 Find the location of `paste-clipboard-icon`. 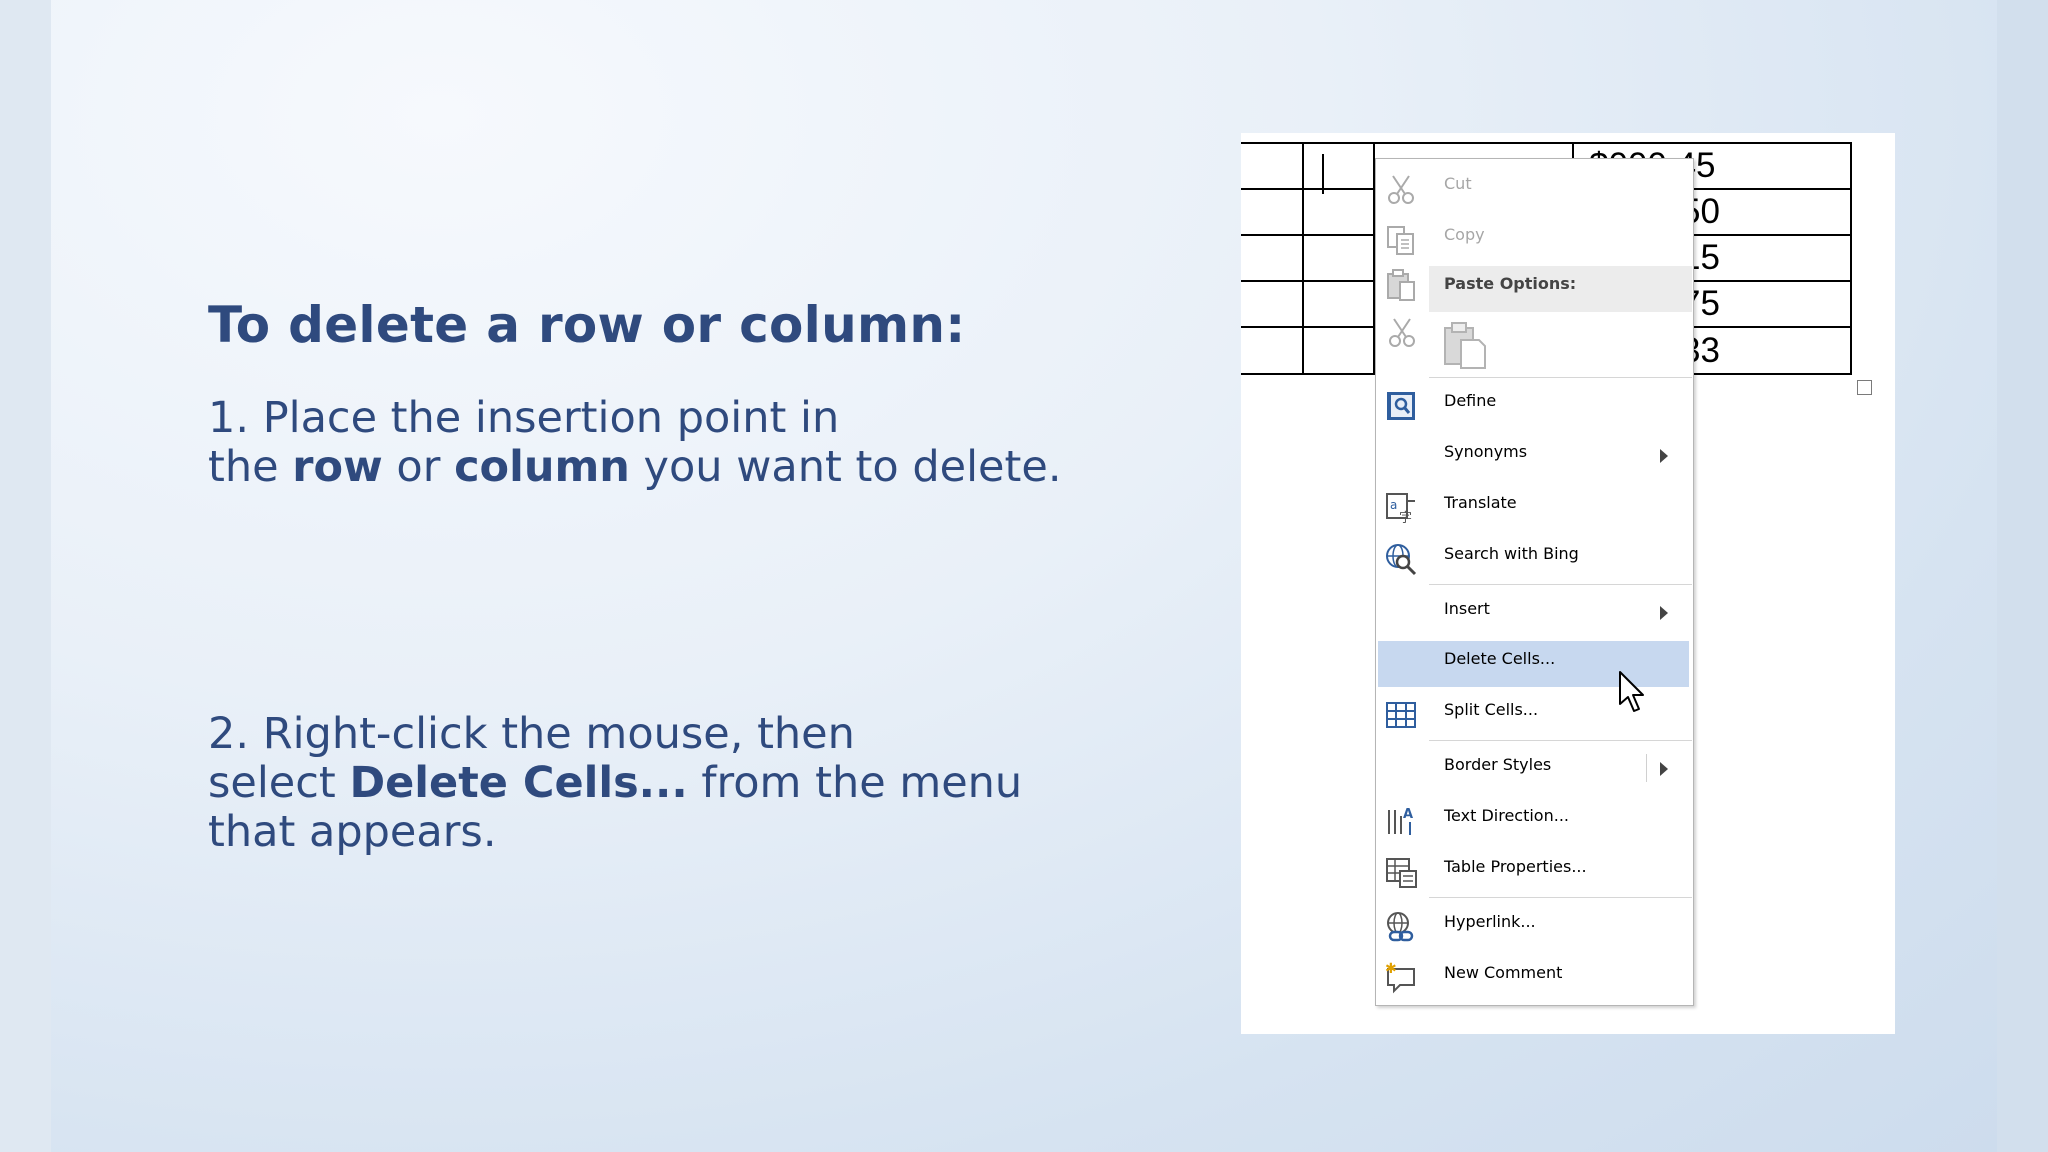

paste-clipboard-icon is located at coordinates (1466, 345).